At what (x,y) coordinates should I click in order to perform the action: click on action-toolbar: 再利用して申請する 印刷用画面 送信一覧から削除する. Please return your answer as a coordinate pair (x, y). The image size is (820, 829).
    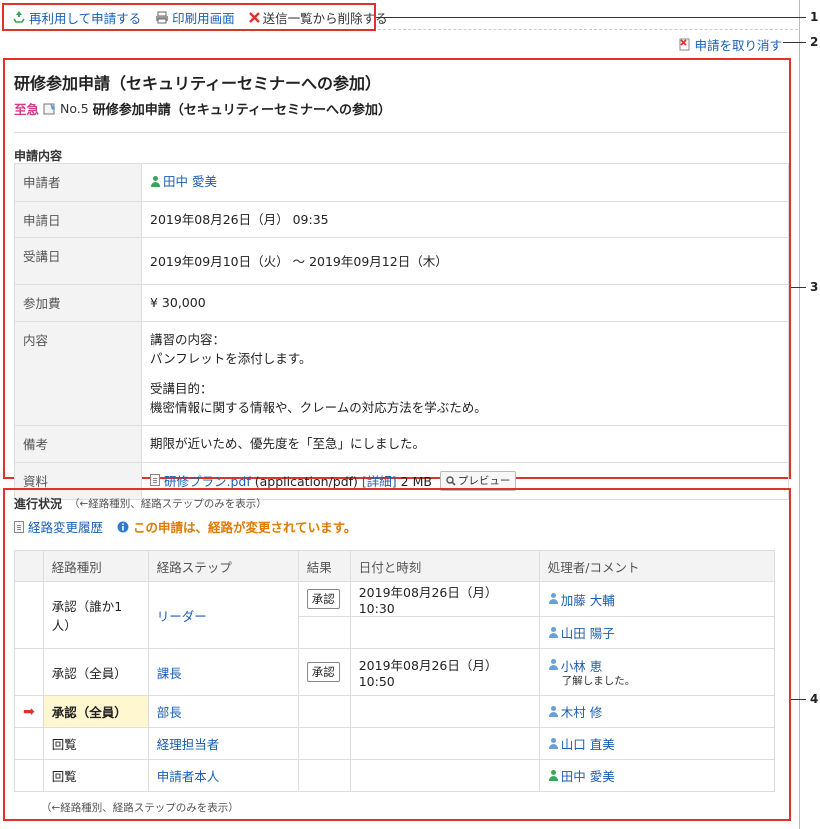
    Looking at the image, I should click on (195, 17).